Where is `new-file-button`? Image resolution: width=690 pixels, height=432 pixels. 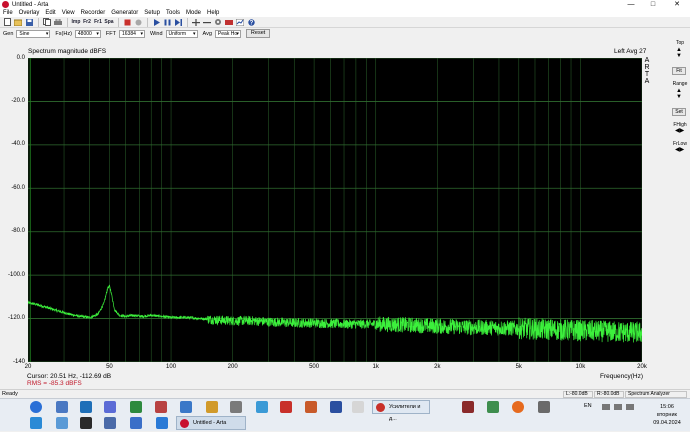 new-file-button is located at coordinates (7, 22).